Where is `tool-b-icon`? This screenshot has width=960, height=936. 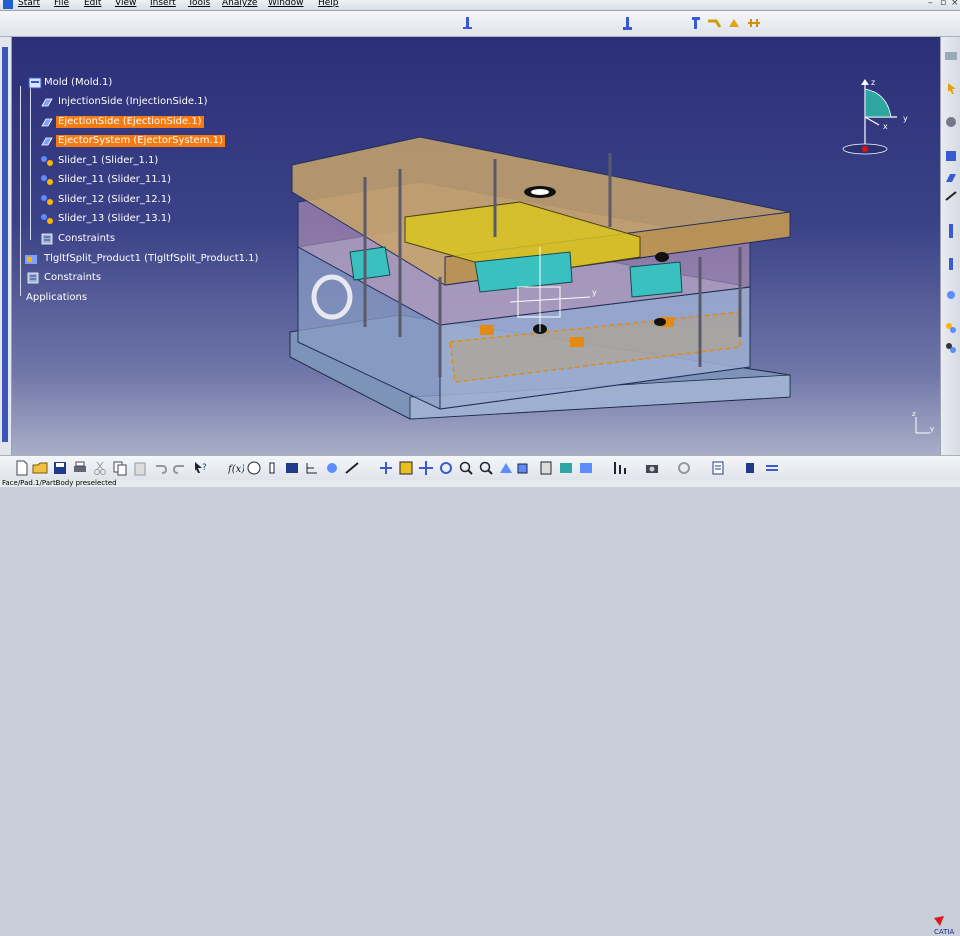 tool-b-icon is located at coordinates (714, 23).